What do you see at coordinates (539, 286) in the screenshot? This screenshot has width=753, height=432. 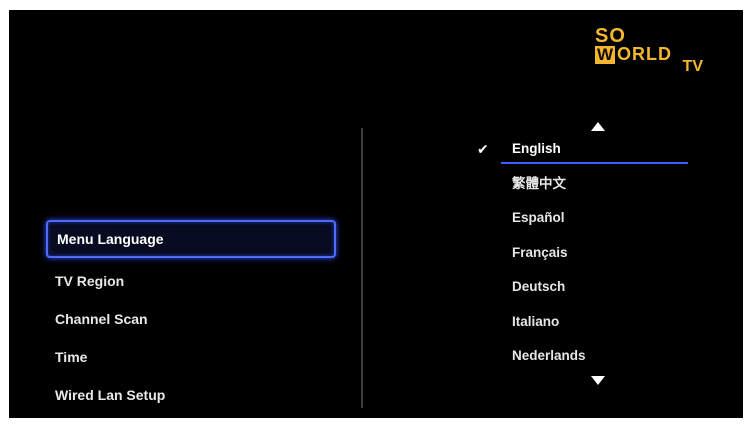 I see `language-label: Deutsch` at bounding box center [539, 286].